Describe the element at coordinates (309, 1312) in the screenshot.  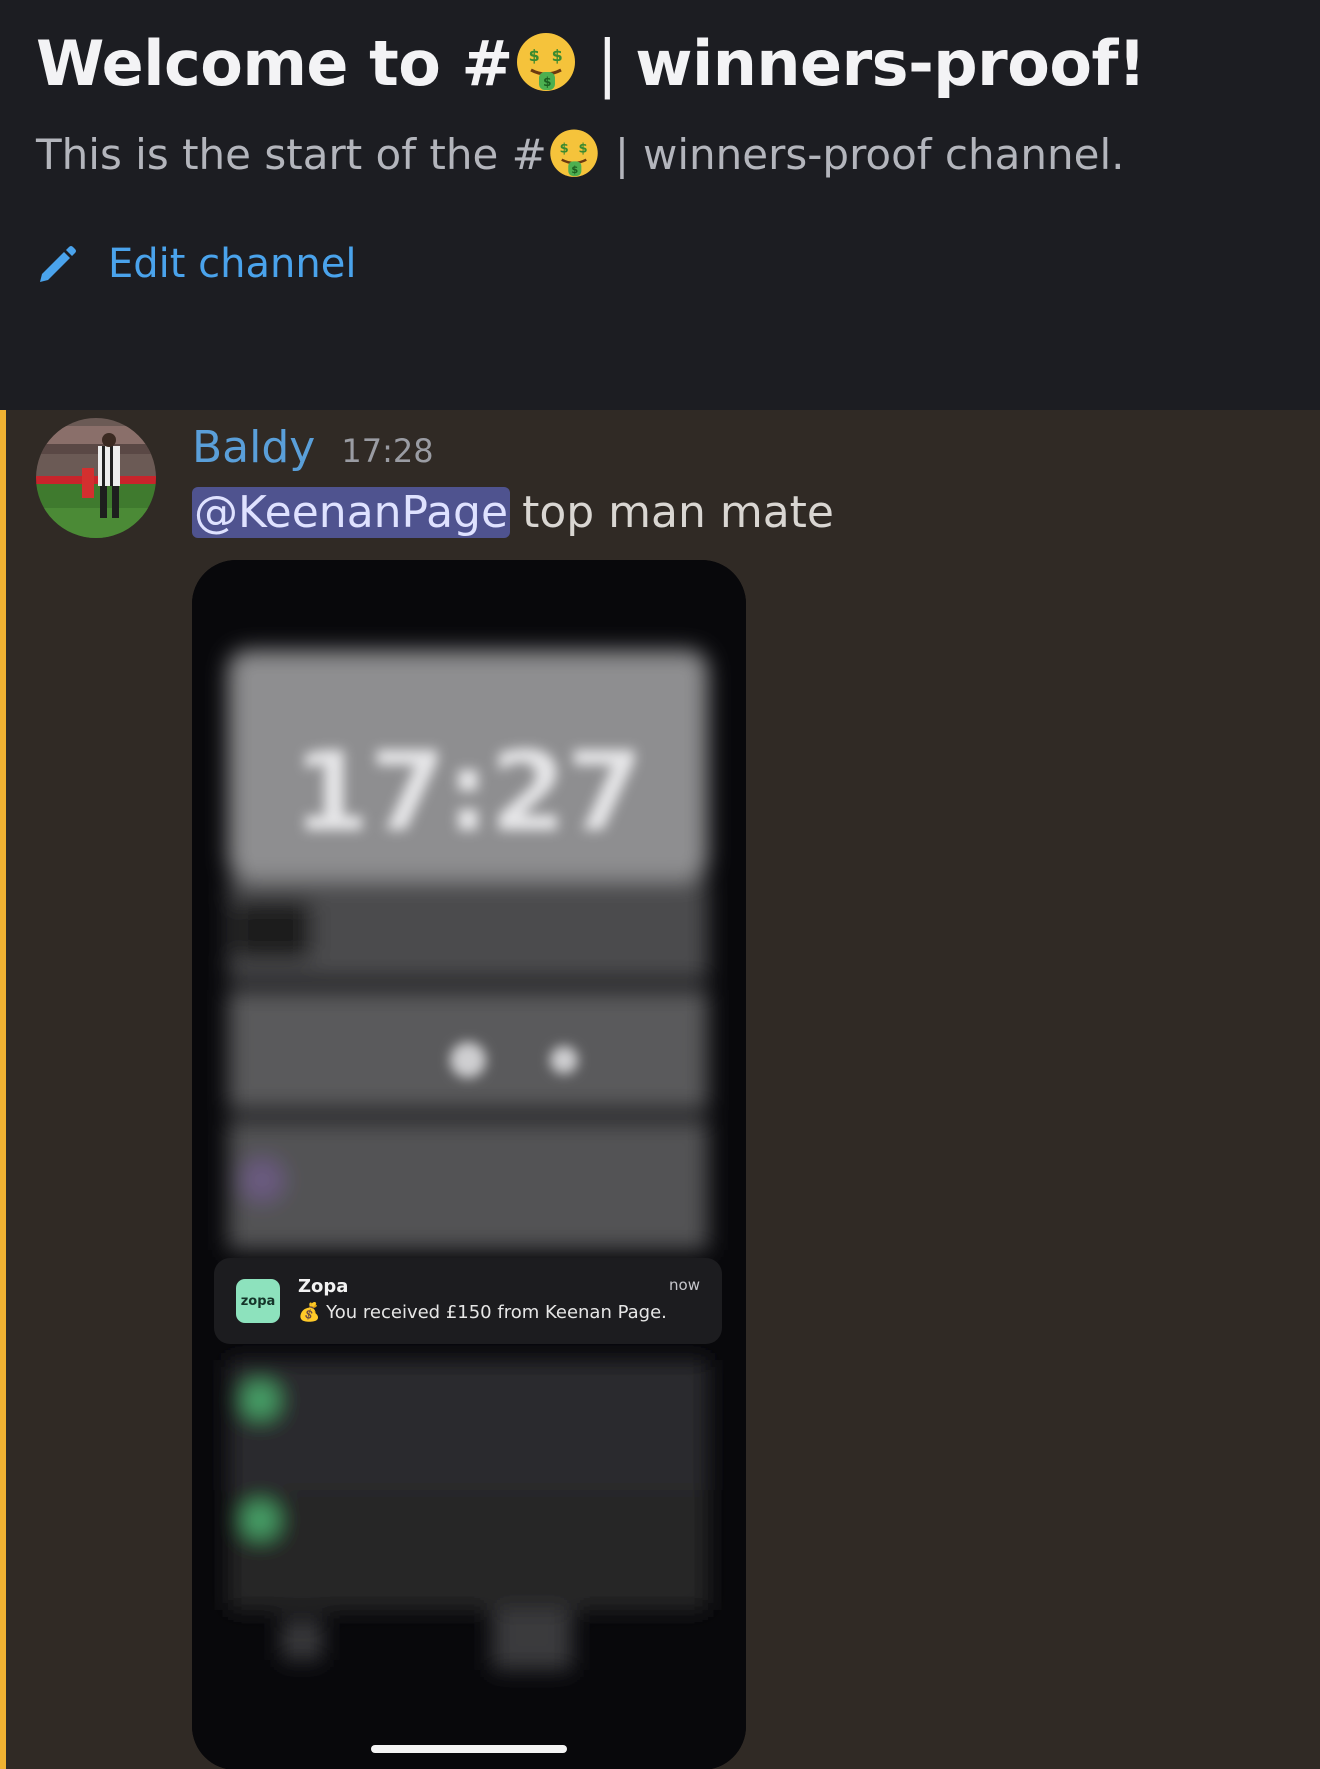
I see `money-bag-icon: 💰` at that location.